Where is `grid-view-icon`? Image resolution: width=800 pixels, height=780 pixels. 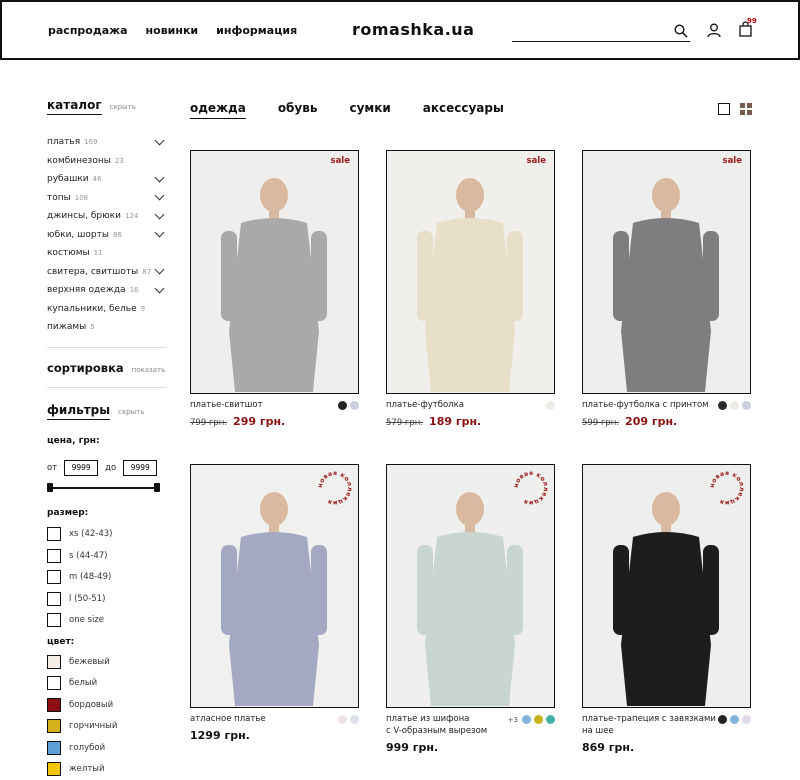 grid-view-icon is located at coordinates (746, 109).